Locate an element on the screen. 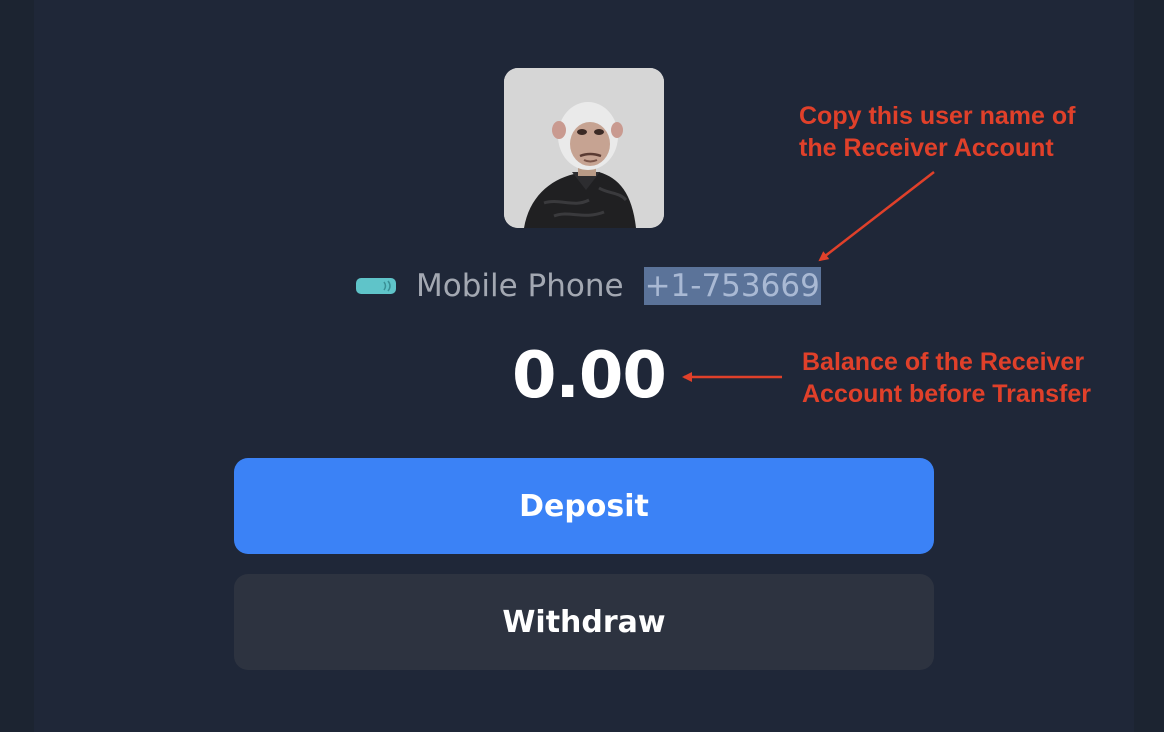 This screenshot has width=1164, height=732. annotation-line: Copy this user name of is located at coordinates (937, 116).